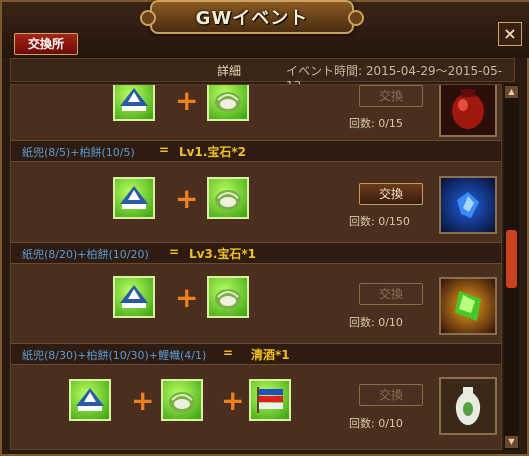 The image size is (529, 456). Describe the element at coordinates (511, 92) in the screenshot. I see `scroll-up-icon: ▲` at that location.